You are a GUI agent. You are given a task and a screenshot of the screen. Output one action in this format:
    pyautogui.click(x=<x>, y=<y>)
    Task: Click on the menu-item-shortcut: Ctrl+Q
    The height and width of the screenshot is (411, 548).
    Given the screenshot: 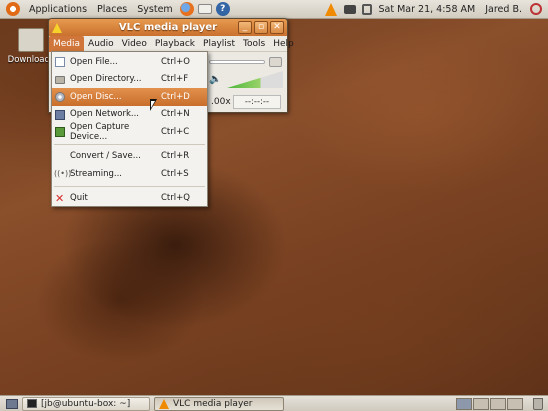 What is the action you would take?
    pyautogui.click(x=175, y=198)
    